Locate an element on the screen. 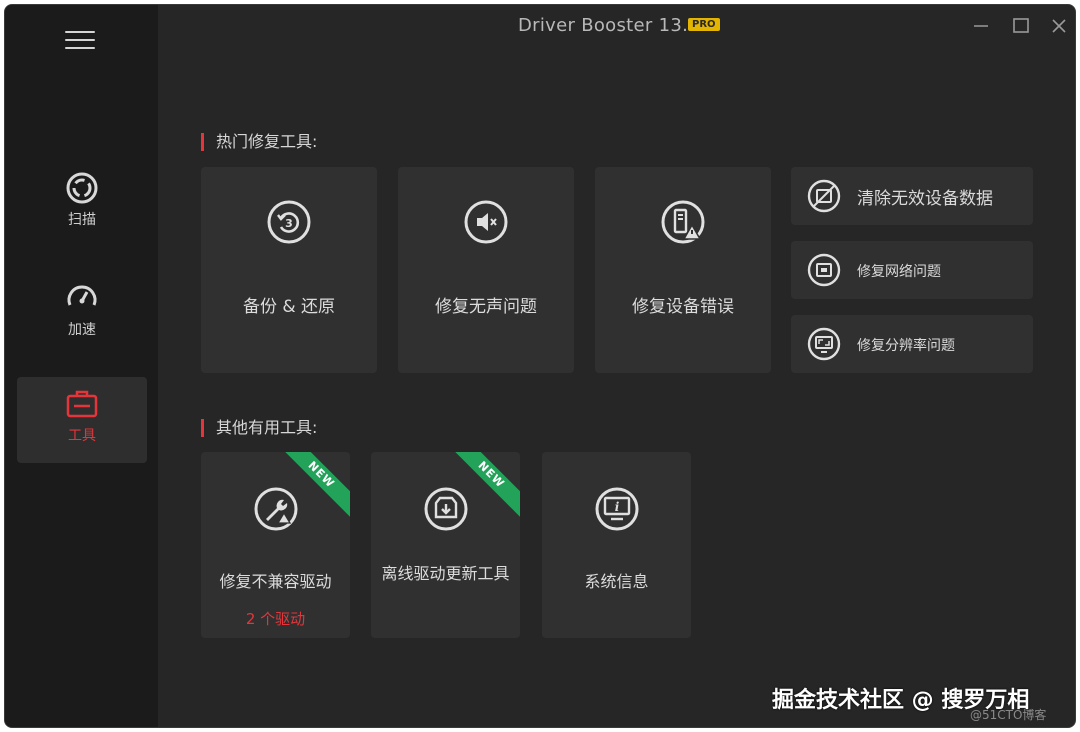  svg-text: i is located at coordinates (616, 507).